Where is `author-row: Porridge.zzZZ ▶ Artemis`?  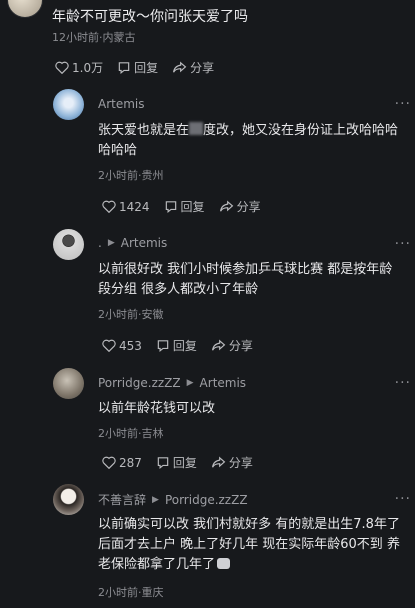
author-row: Porridge.zzZZ ▶ Artemis is located at coordinates (172, 383).